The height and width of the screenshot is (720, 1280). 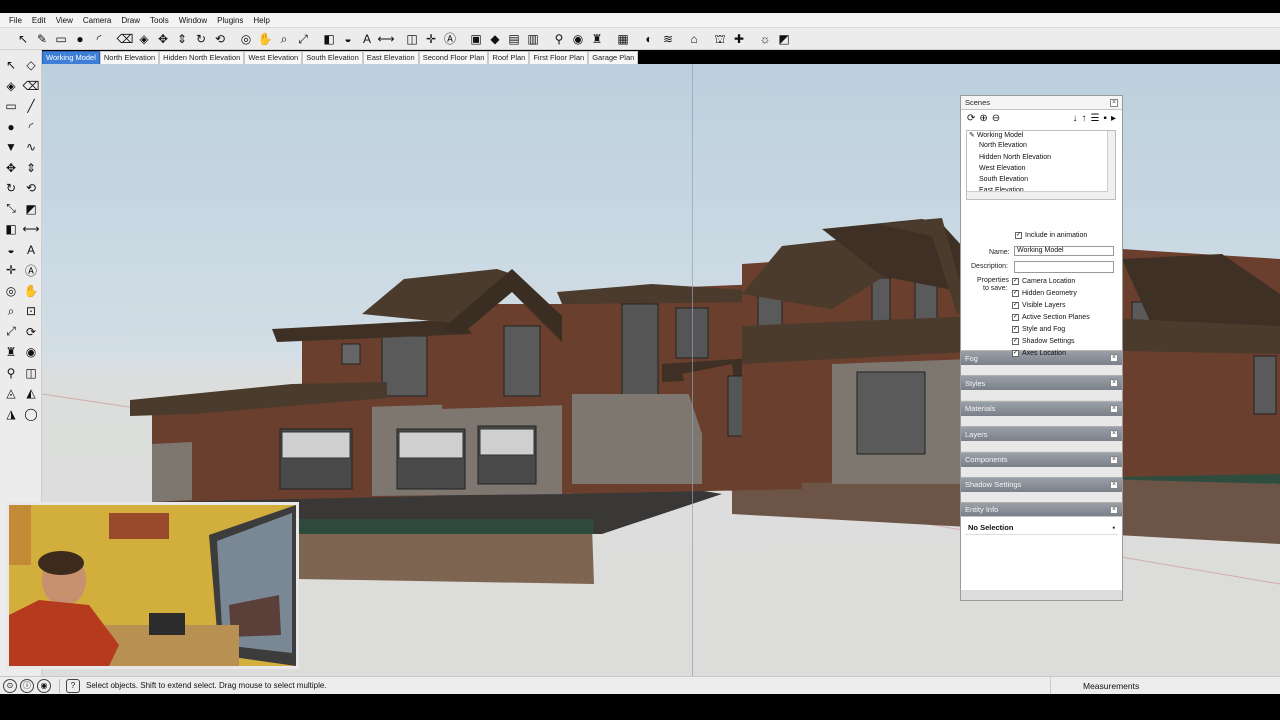 What do you see at coordinates (202, 57) in the screenshot?
I see `scene-tab-hidden-north-elevation: Hidden North Elevation` at bounding box center [202, 57].